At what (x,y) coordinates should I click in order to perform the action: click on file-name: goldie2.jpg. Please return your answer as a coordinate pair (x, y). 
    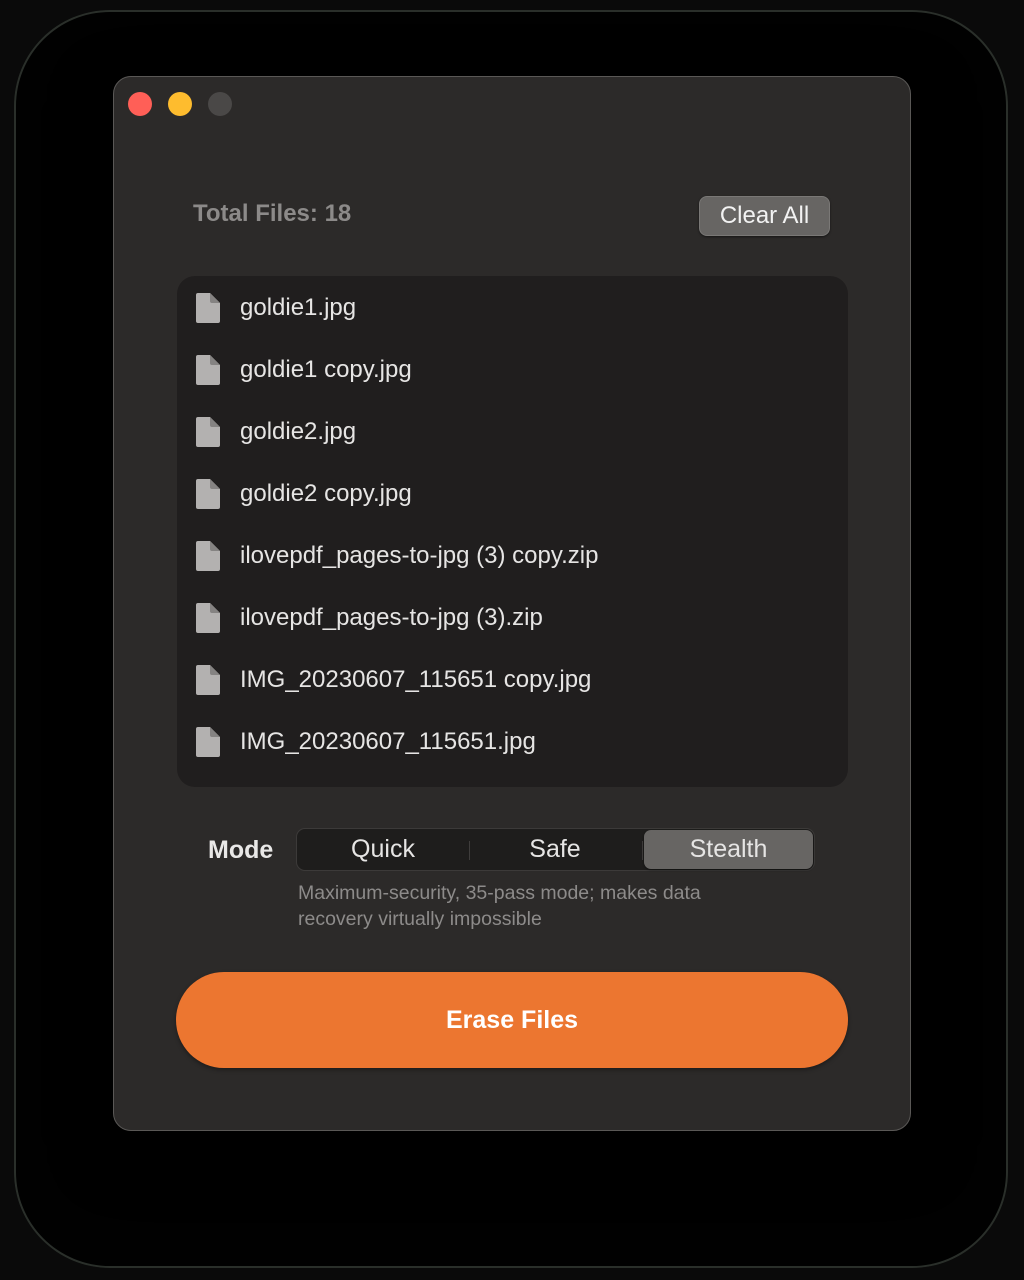
    Looking at the image, I should click on (298, 431).